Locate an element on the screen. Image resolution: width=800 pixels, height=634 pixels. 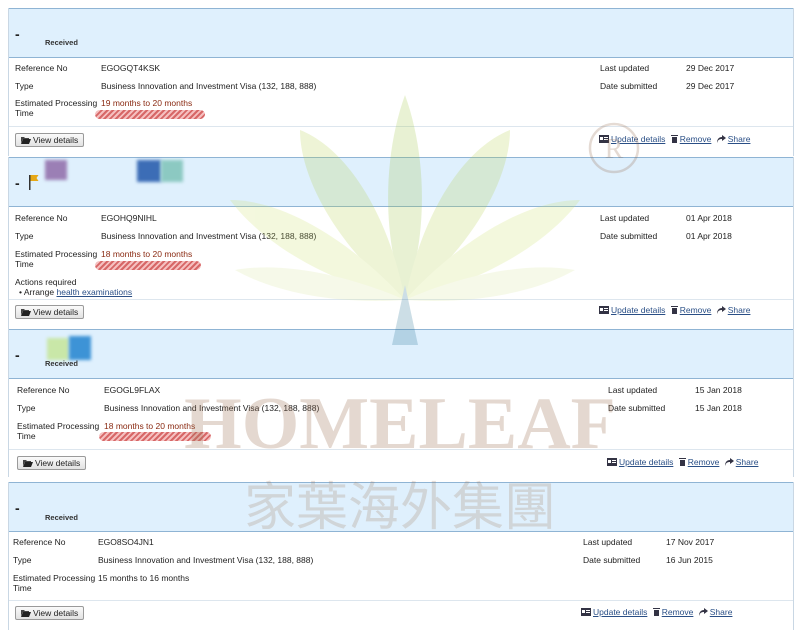
reference-value: EGOHQ9NIHL is located at coordinates (129, 218).